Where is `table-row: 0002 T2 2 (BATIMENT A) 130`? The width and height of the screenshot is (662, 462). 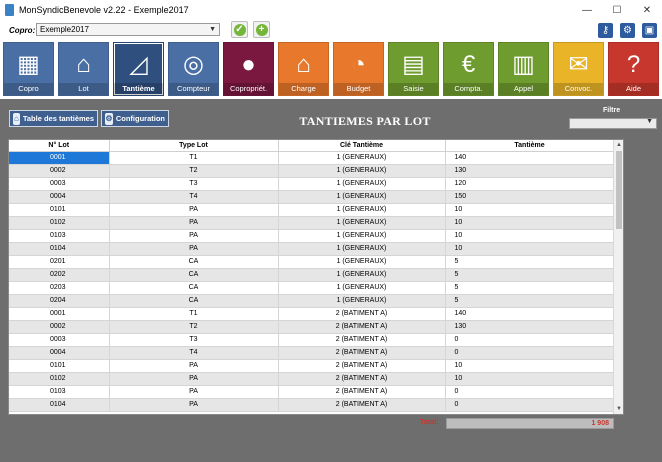 table-row: 0002 T2 2 (BATIMENT A) 130 is located at coordinates (312, 327).